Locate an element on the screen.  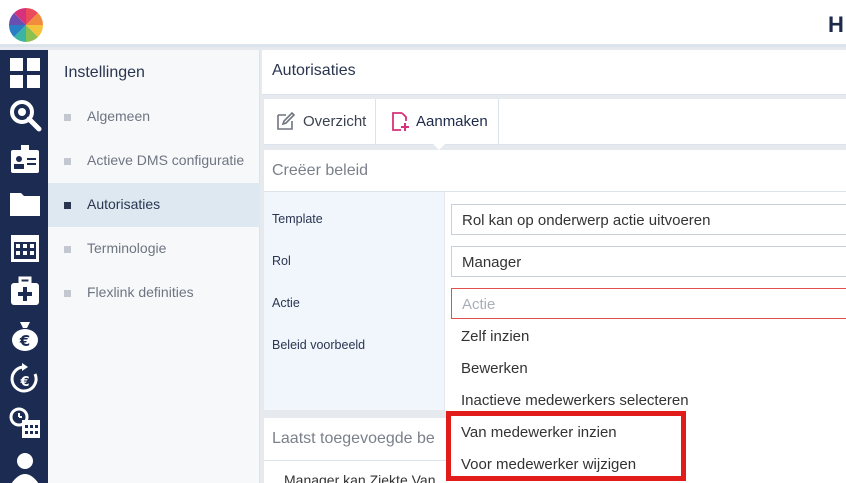
recent-title: Laatst toegevoegde be is located at coordinates (353, 438).